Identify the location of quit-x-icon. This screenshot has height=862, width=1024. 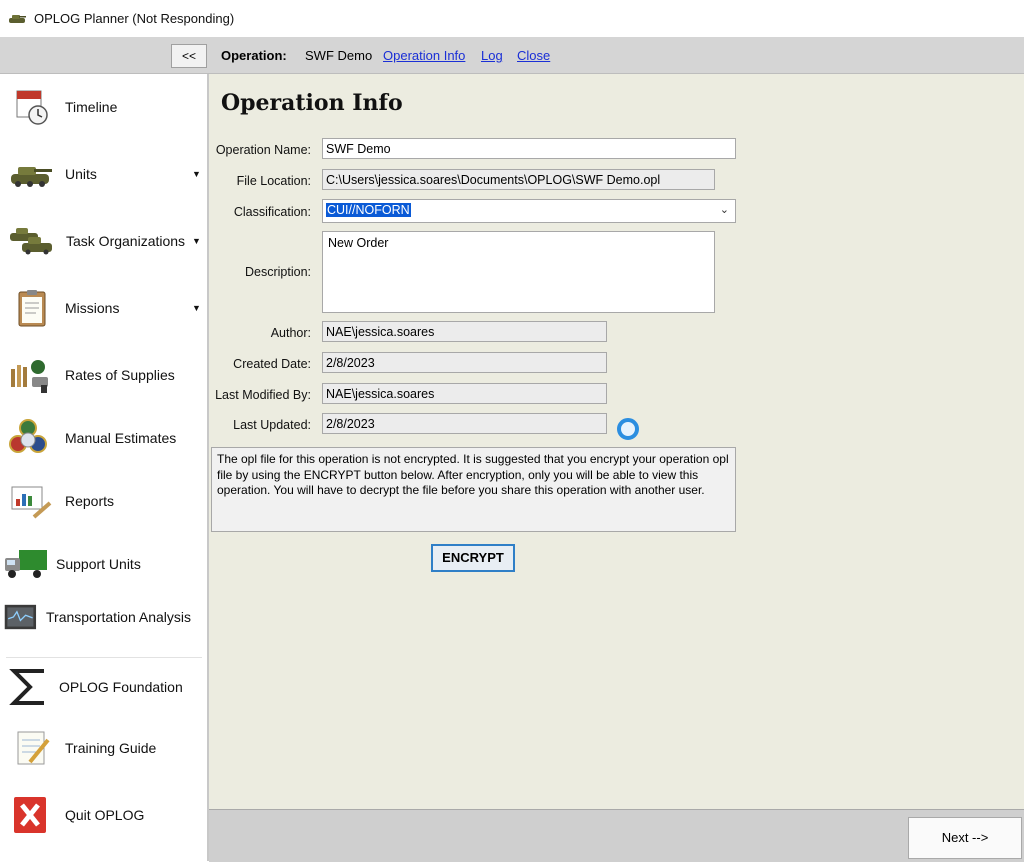
(30, 815).